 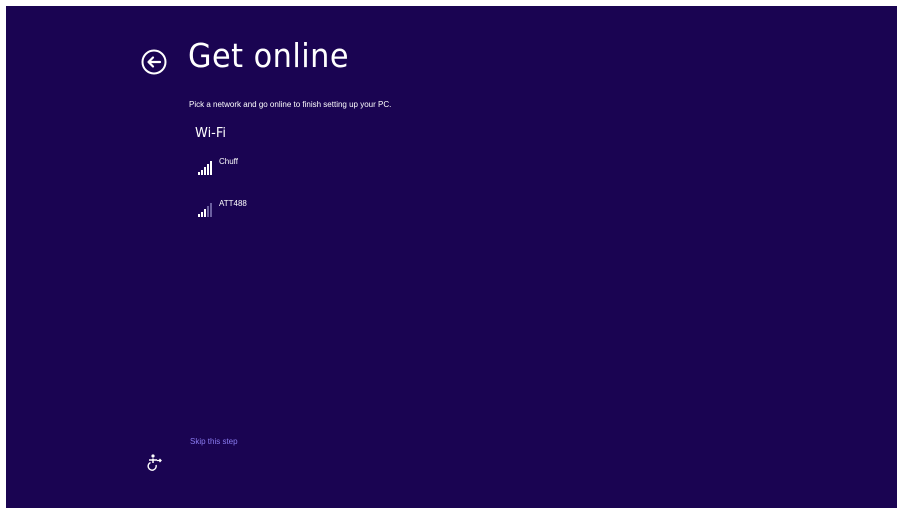 I want to click on back-button, so click(x=154, y=62).